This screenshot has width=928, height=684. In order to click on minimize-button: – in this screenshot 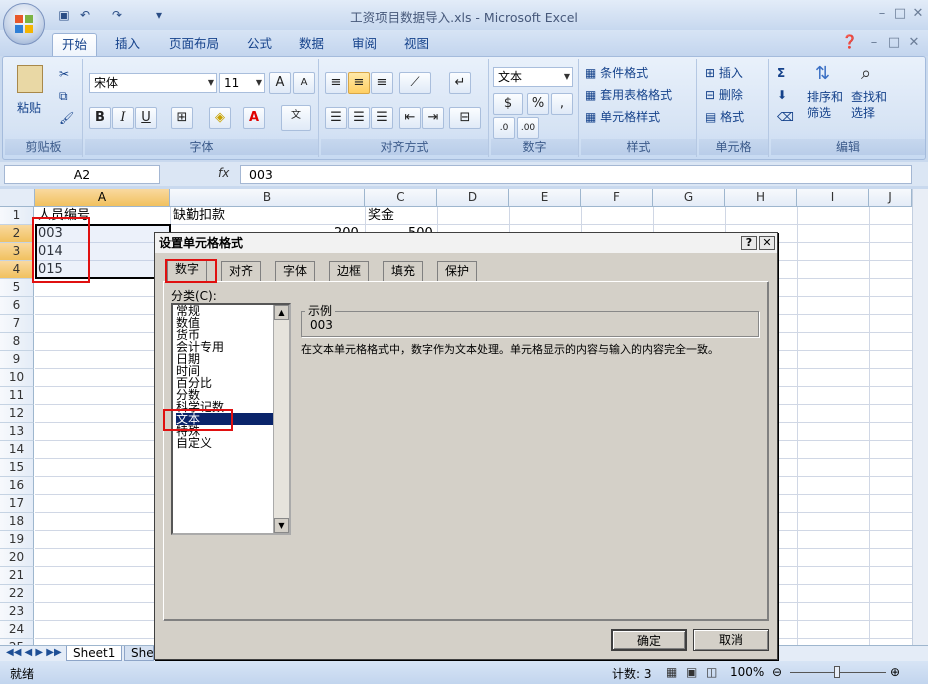, I will do `click(882, 14)`.